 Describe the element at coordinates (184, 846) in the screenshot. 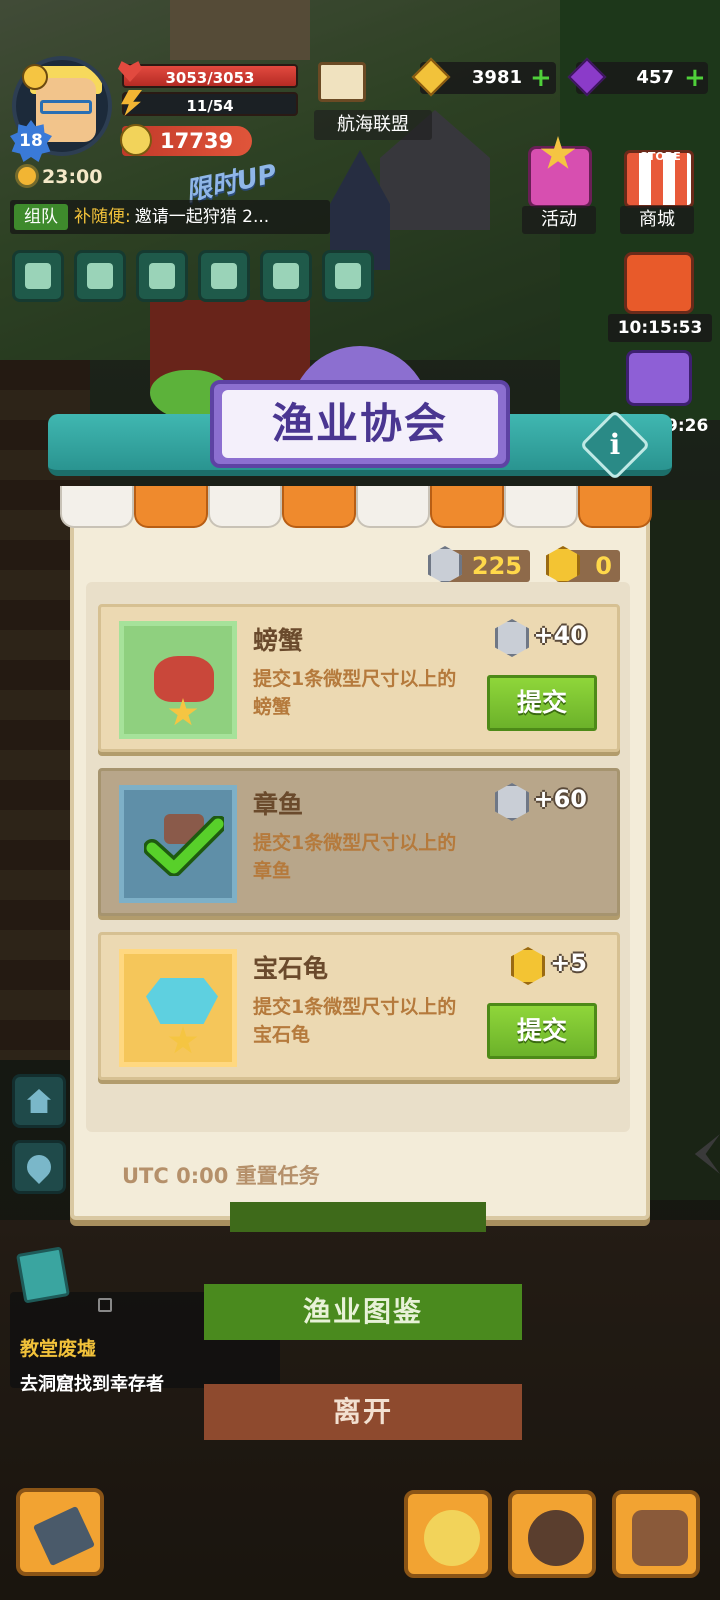

I see `checkmark-icon` at that location.